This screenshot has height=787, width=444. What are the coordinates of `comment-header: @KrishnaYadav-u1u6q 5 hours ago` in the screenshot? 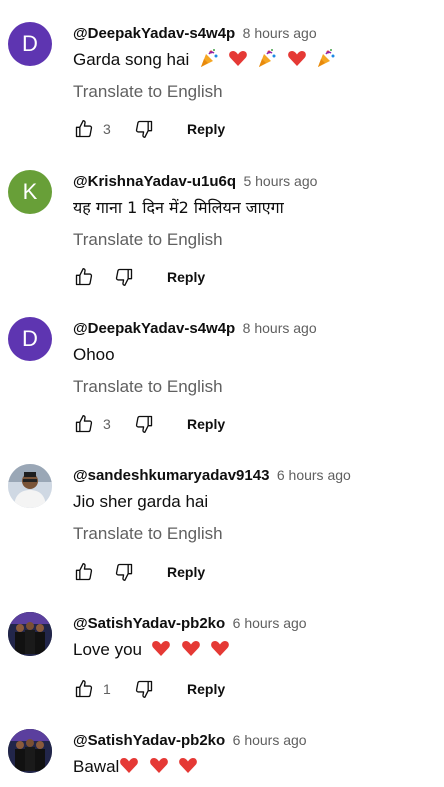 It's located at (195, 181).